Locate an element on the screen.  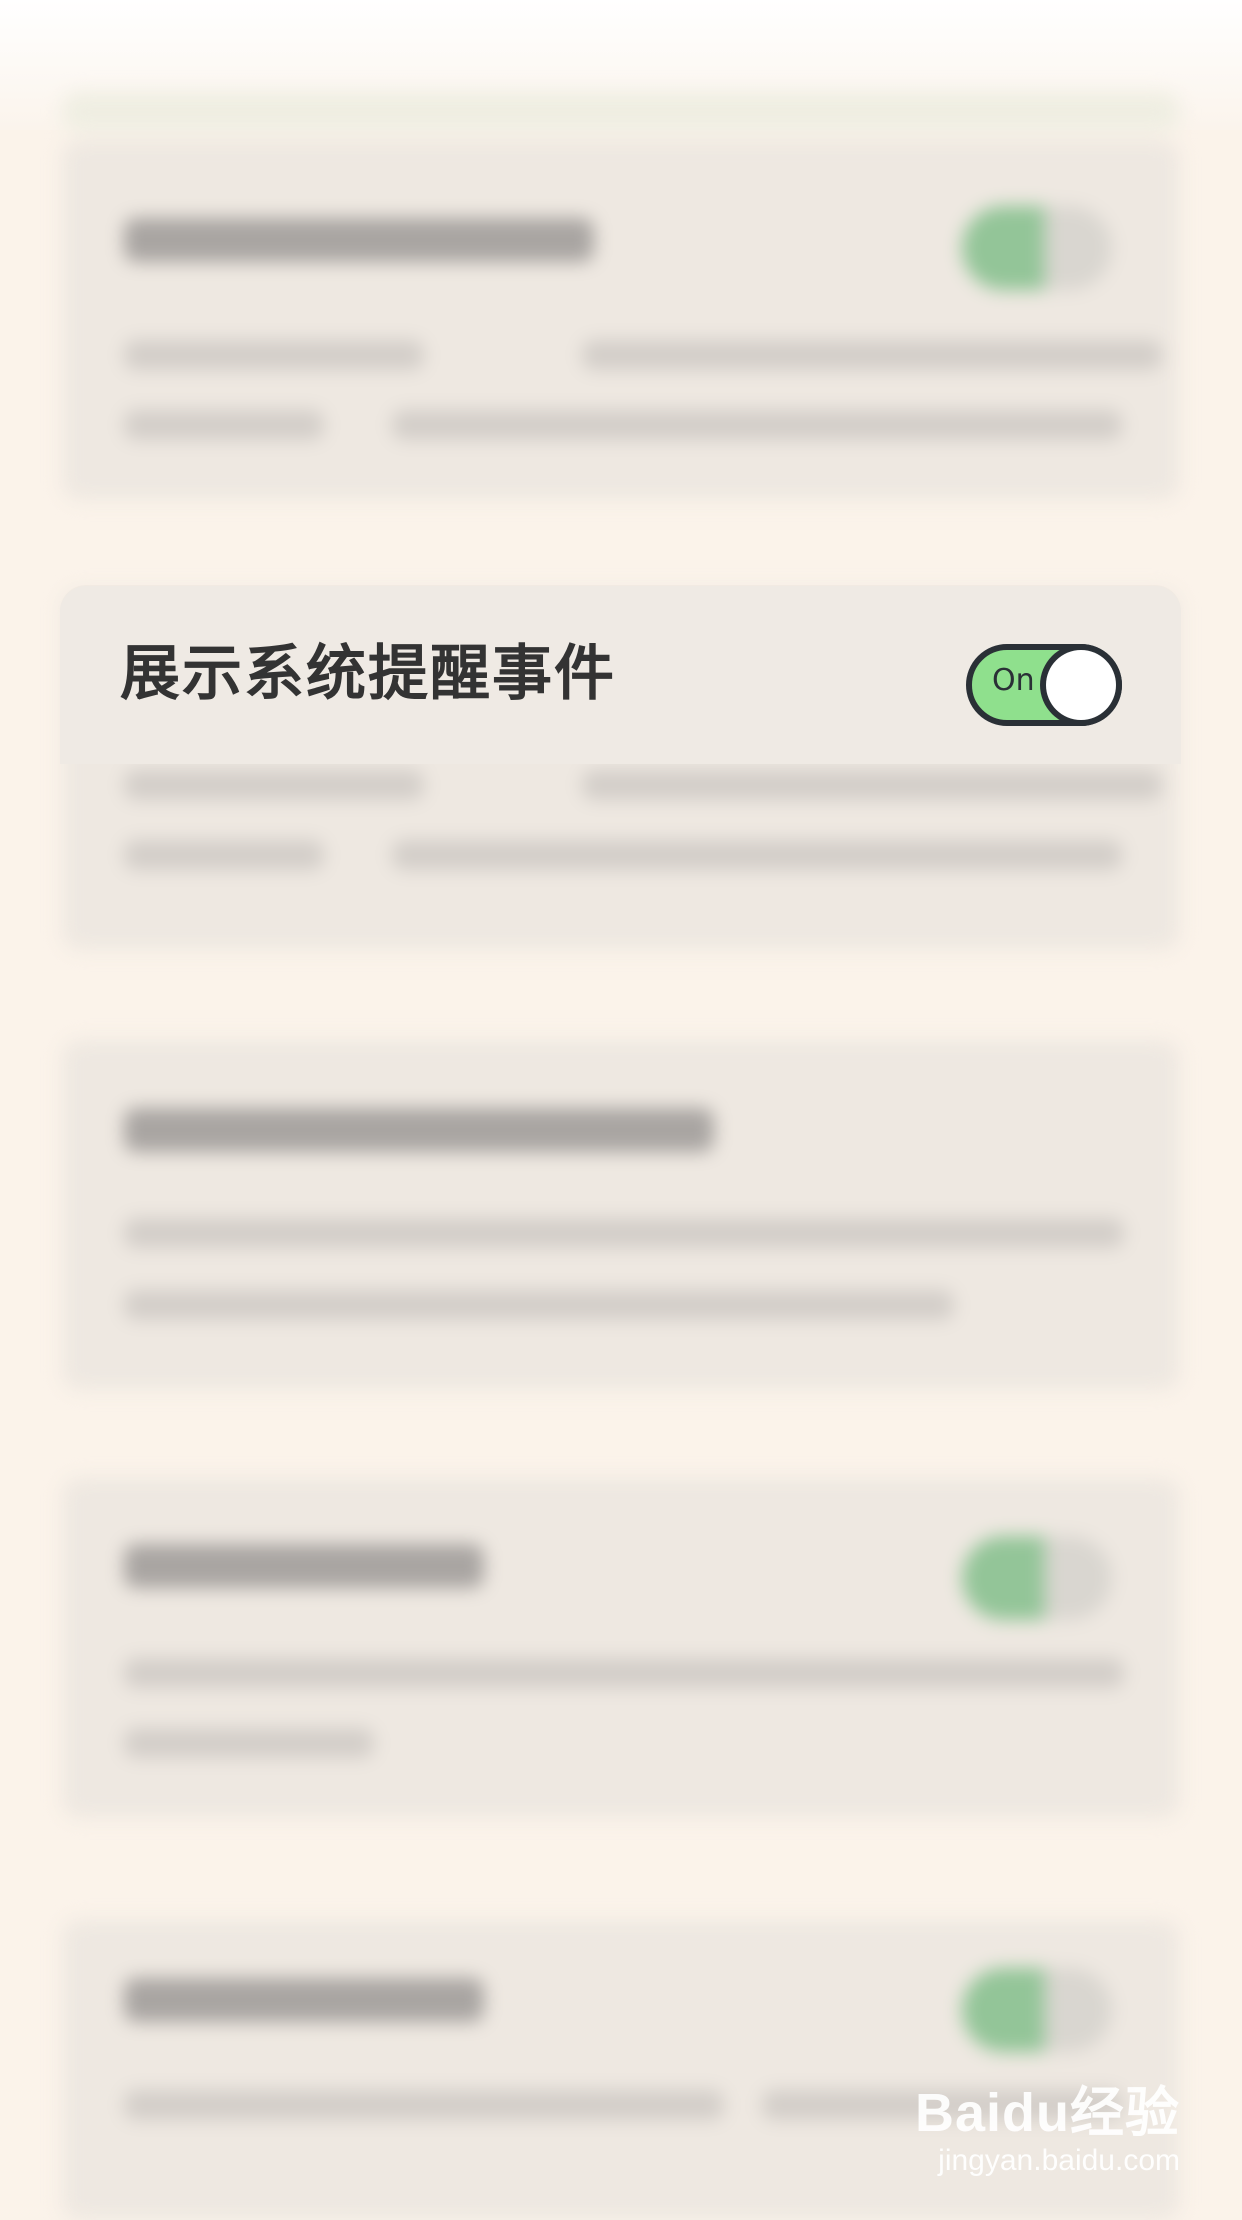
baidu-jingyan-watermark: Baidu经验 jingyan.baidu.com is located at coordinates (1047, 2131).